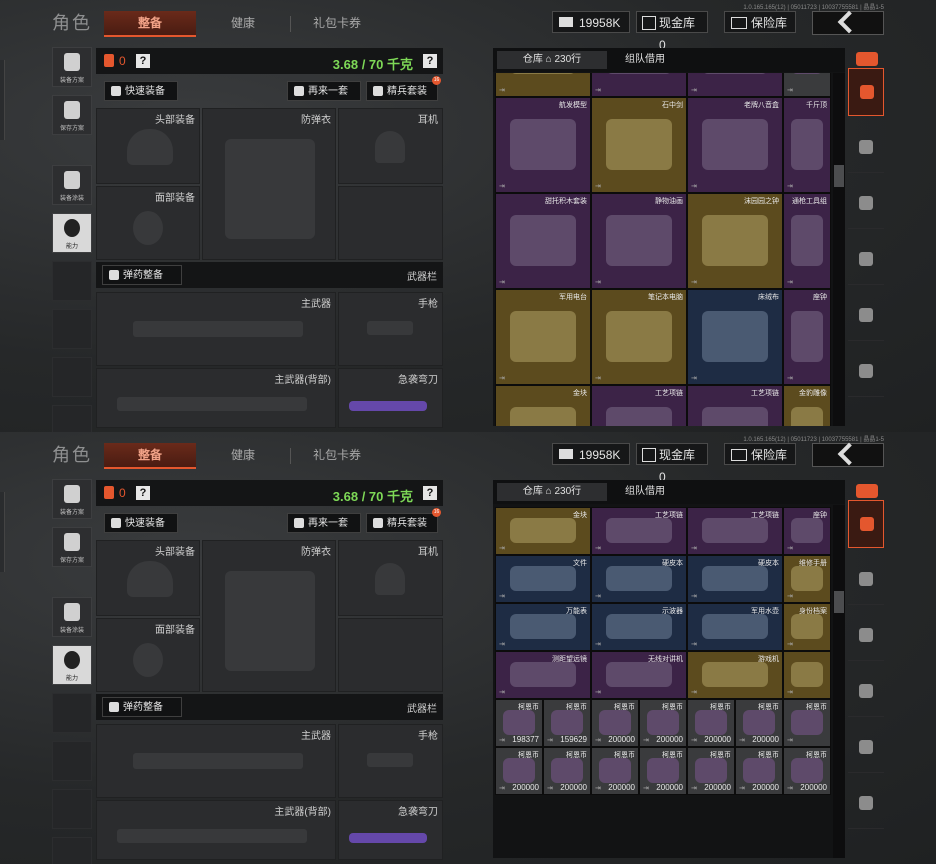 Image resolution: width=936 pixels, height=864 pixels. What do you see at coordinates (807, 337) in the screenshot?
I see `storage-item: 座钟 ⇥` at bounding box center [807, 337].